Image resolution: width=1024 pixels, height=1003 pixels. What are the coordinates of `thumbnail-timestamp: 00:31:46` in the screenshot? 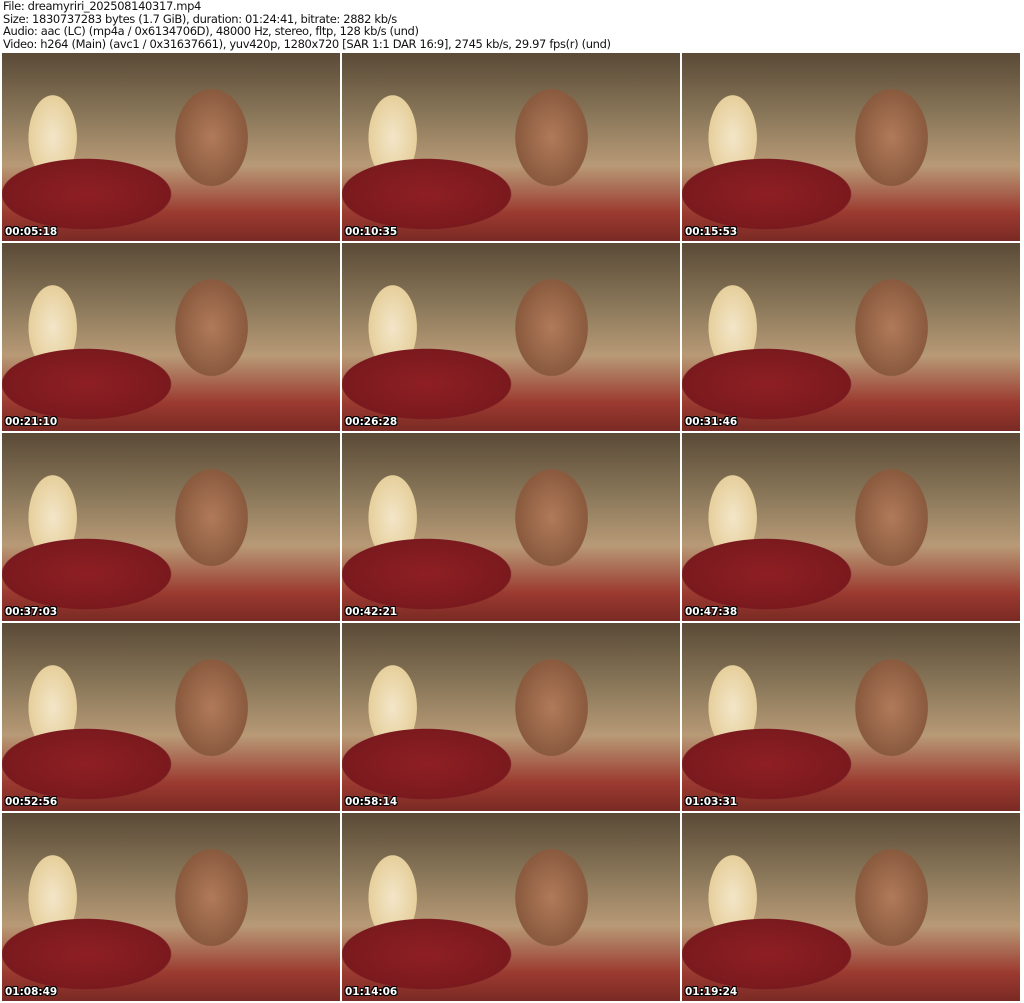 It's located at (711, 422).